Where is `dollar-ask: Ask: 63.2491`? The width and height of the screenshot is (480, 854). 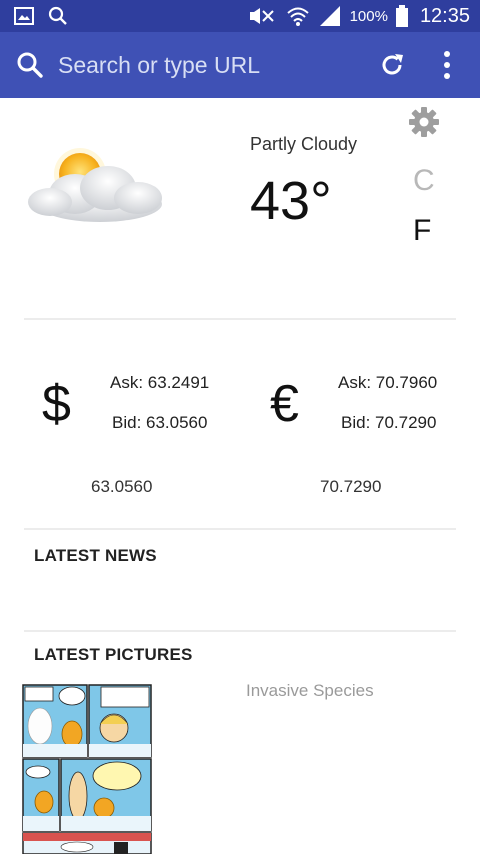
dollar-ask: Ask: 63.2491 is located at coordinates (160, 382).